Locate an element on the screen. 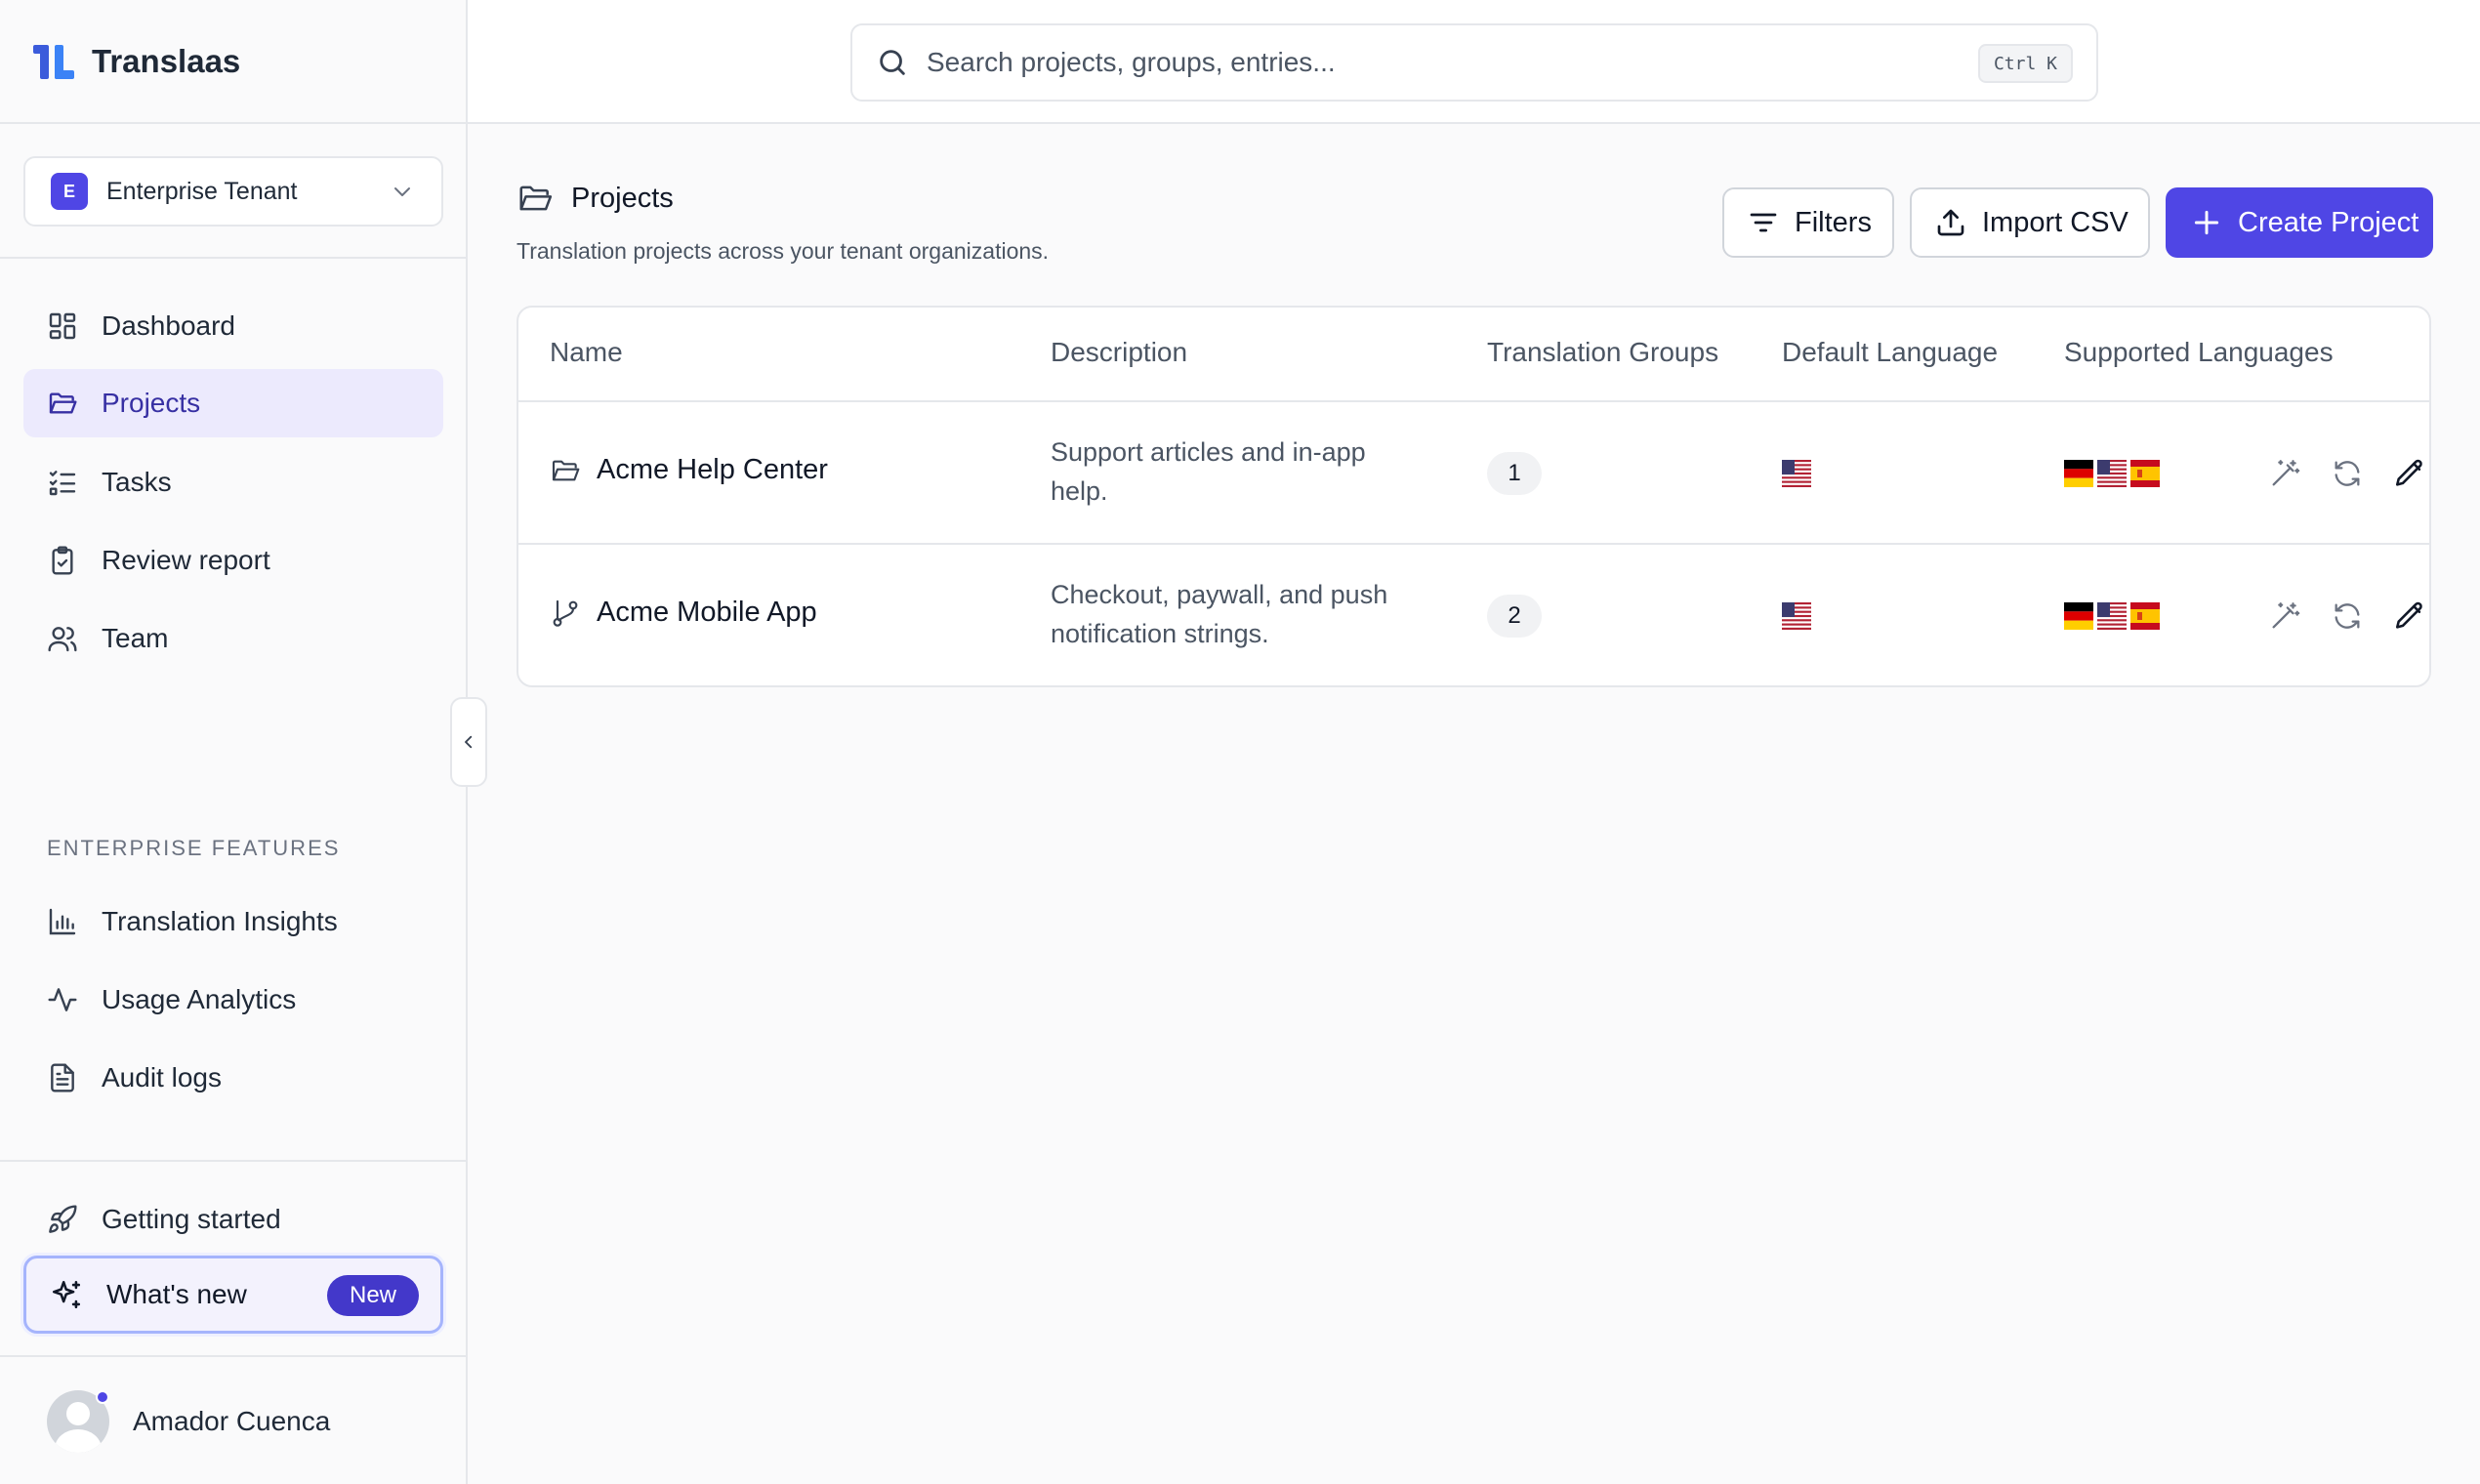  collapse-sidebar-button is located at coordinates (468, 742).